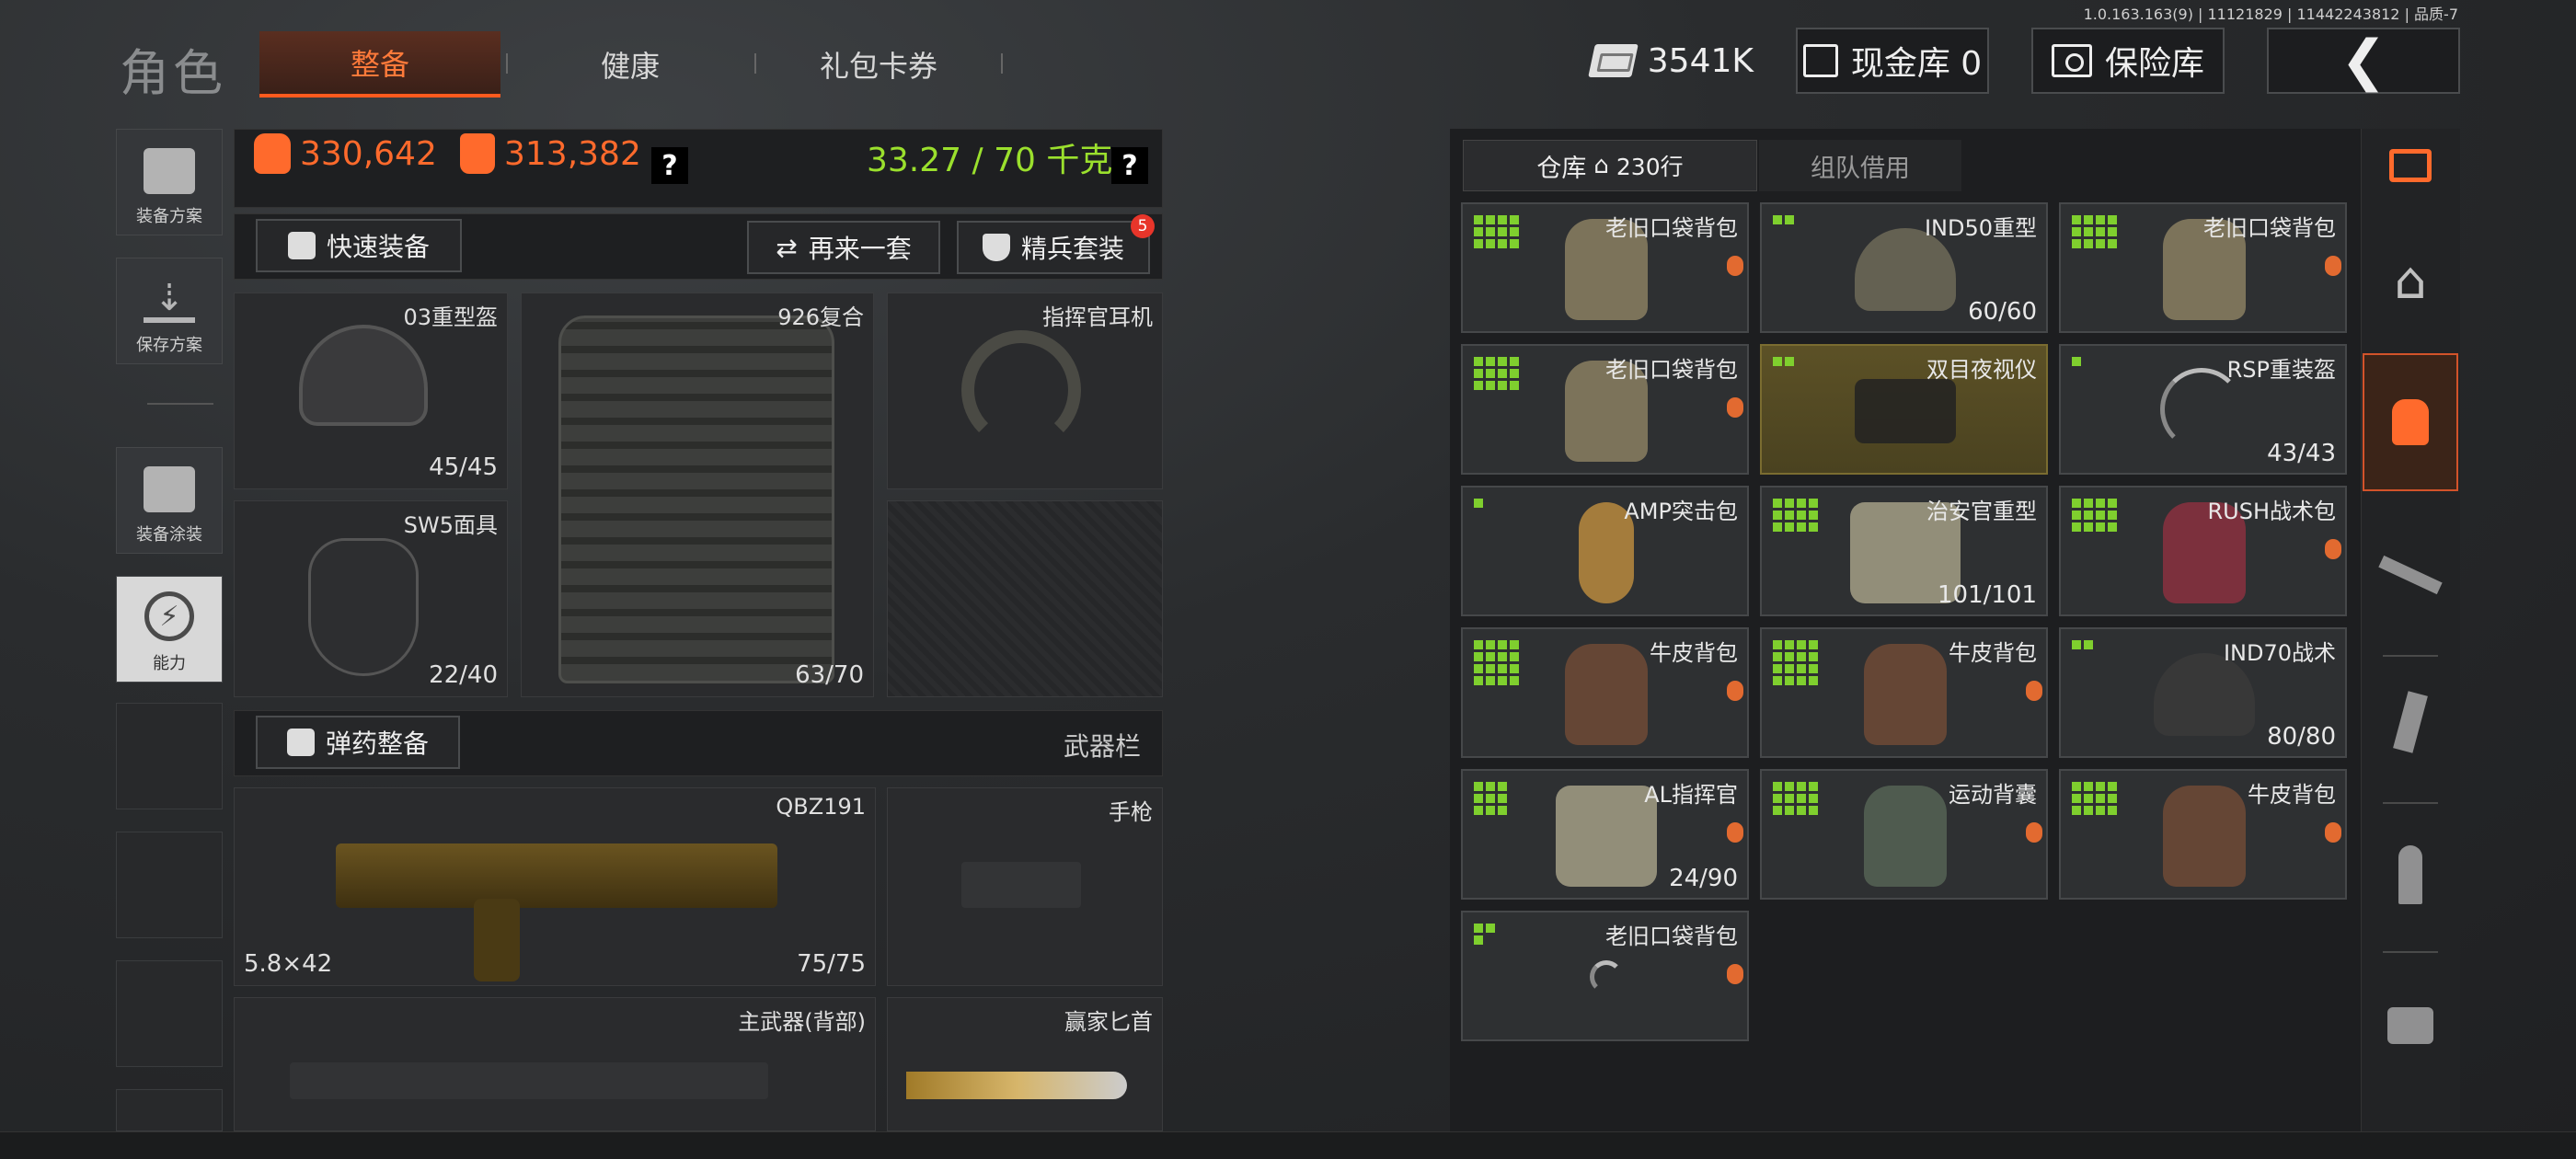  I want to click on vest-icon, so click(477, 153).